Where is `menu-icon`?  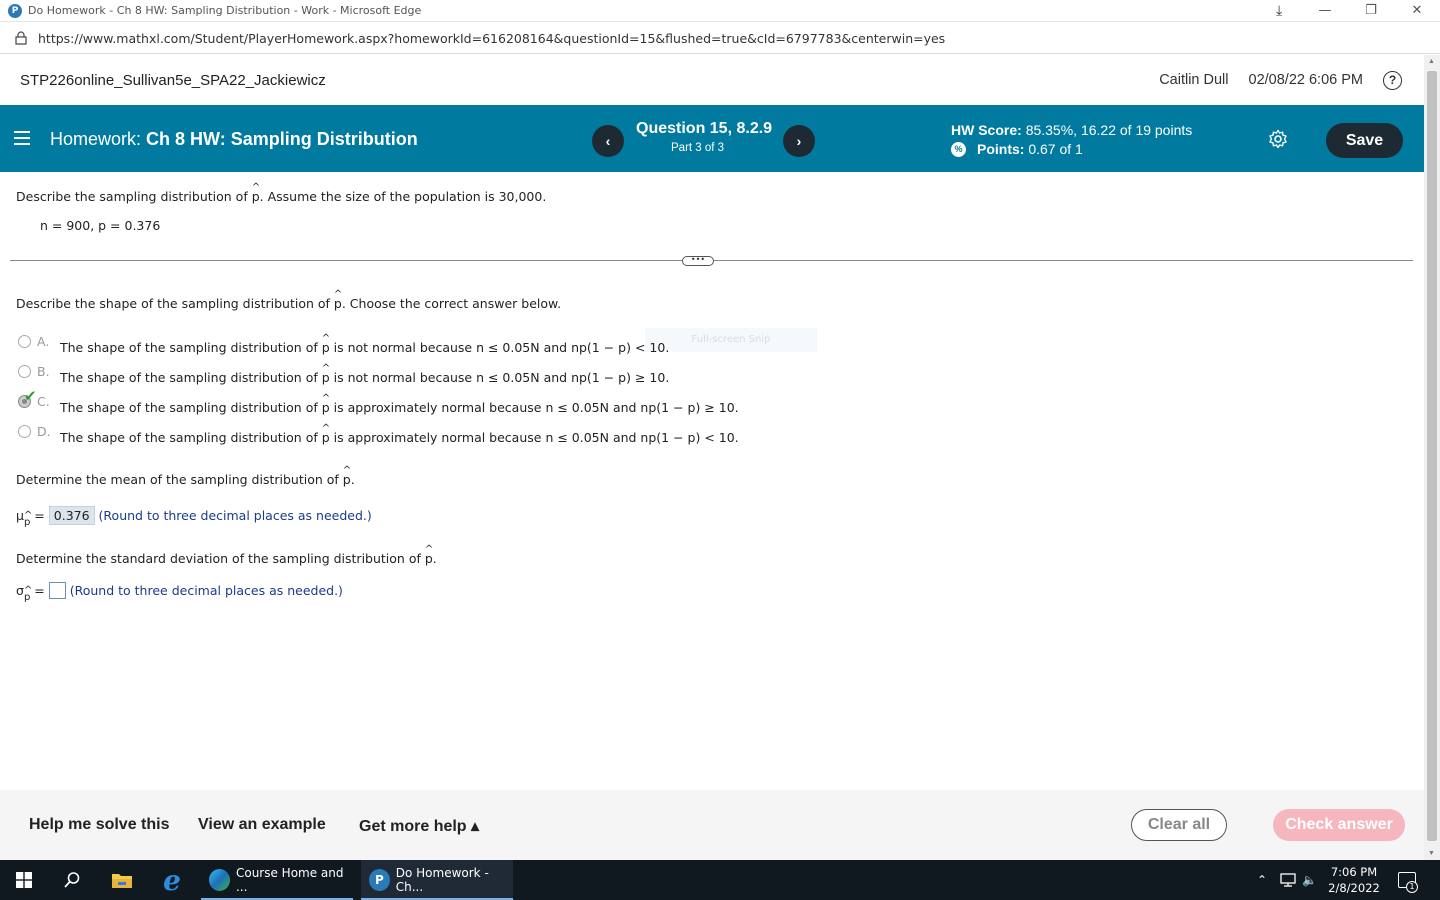 menu-icon is located at coordinates (22, 138).